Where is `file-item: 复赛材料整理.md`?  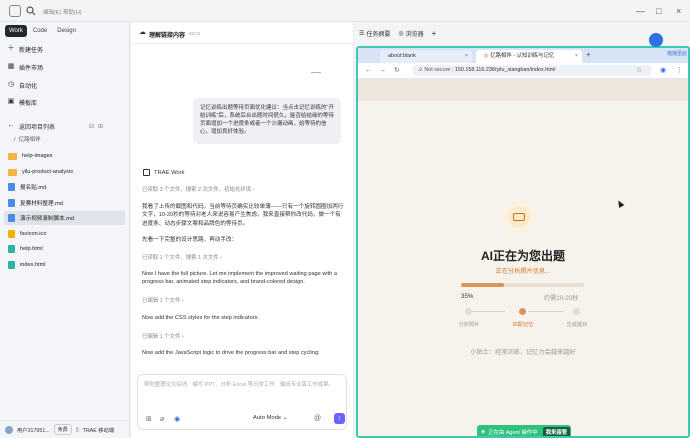 file-item: 复赛材料整理.md is located at coordinates (64, 203).